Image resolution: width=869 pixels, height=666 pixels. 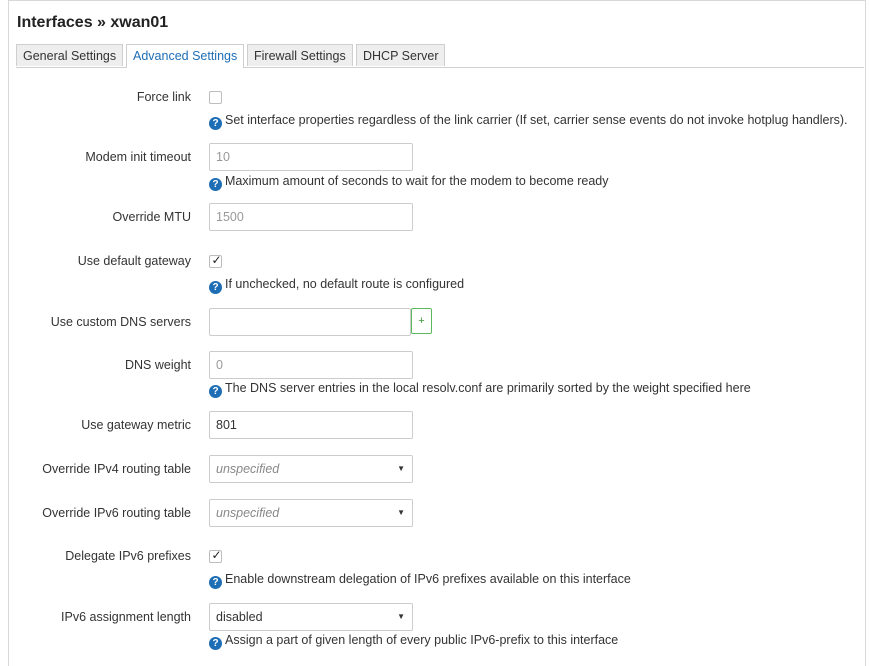 I want to click on tab-general-settings: General Settings, so click(x=70, y=55).